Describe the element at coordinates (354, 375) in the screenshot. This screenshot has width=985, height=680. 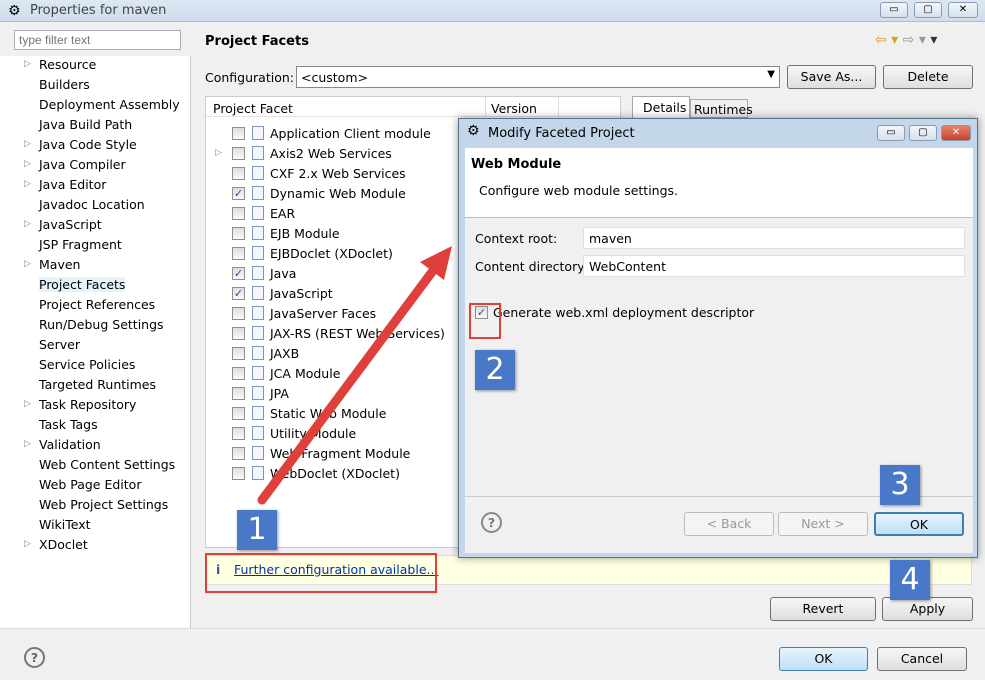
I see `annotation-arrow` at that location.